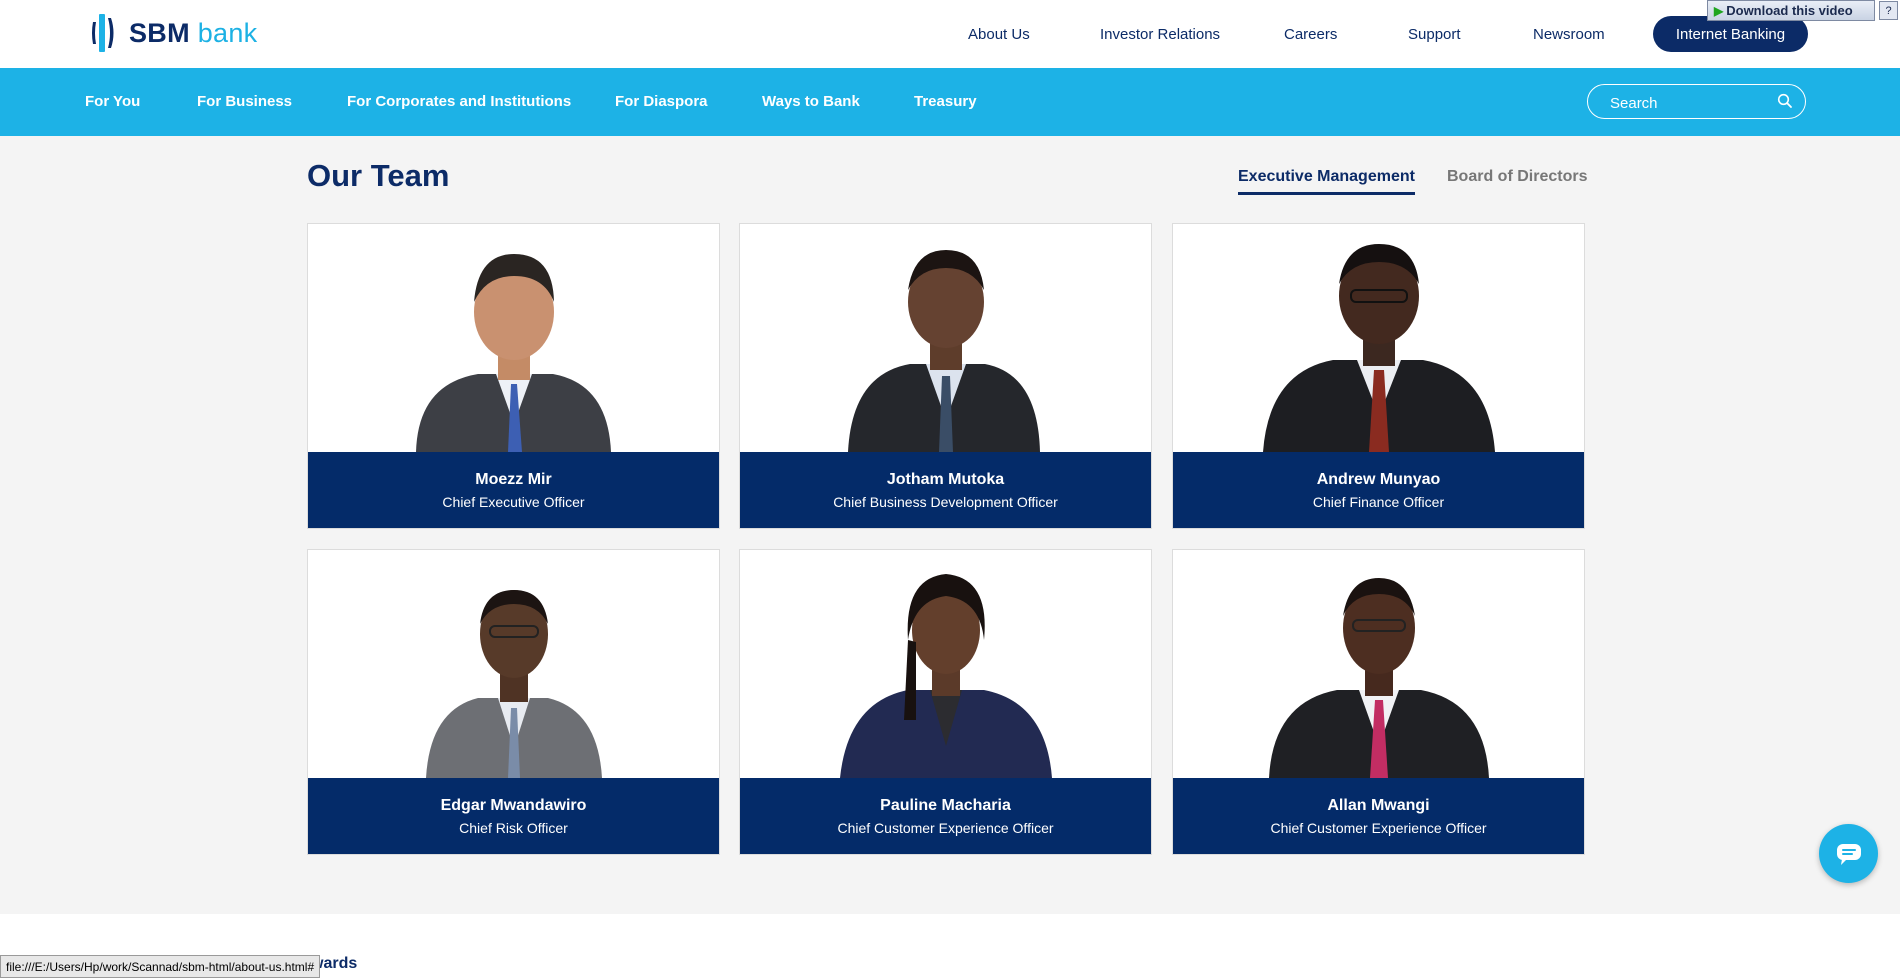 This screenshot has height=978, width=1900. I want to click on member-name: Allan Mwangi, so click(1378, 805).